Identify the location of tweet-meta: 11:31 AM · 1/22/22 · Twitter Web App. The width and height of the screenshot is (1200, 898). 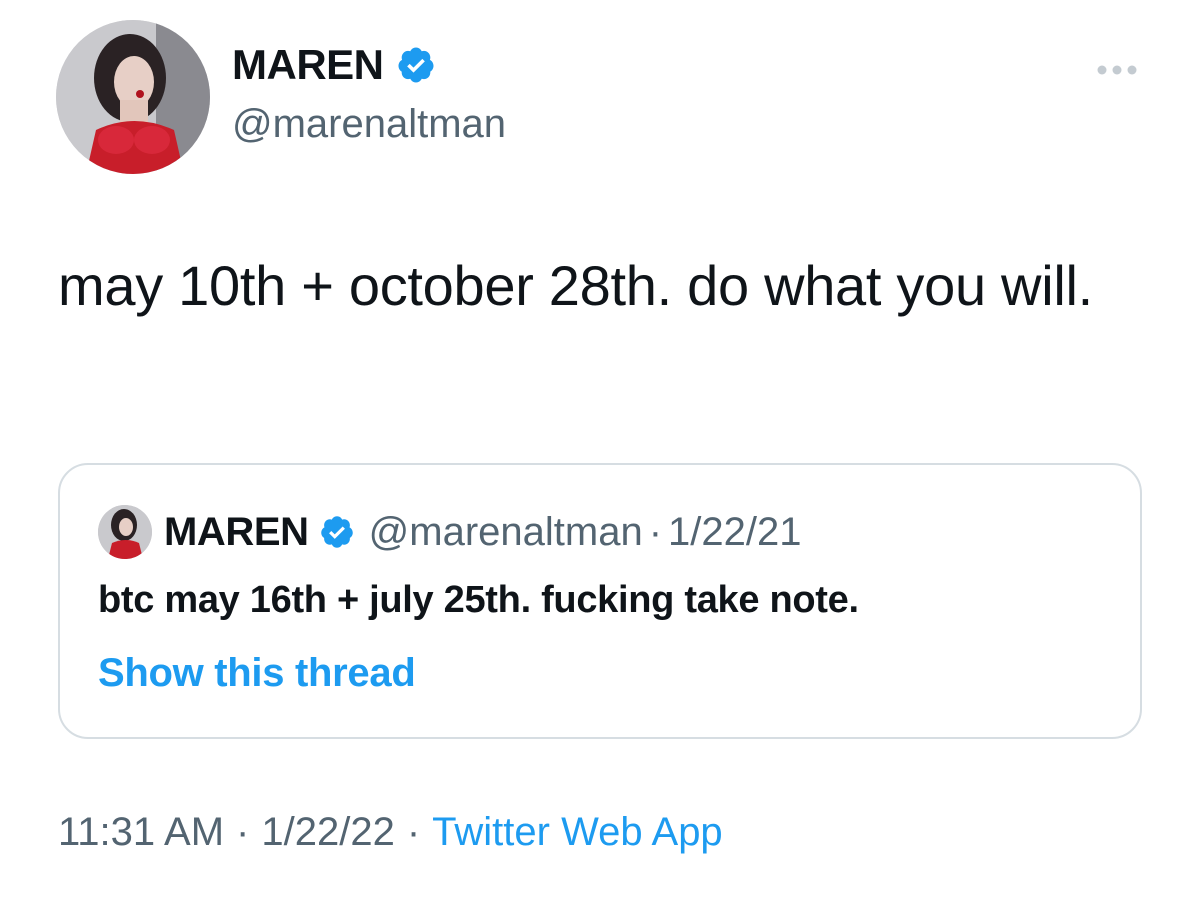
(390, 832).